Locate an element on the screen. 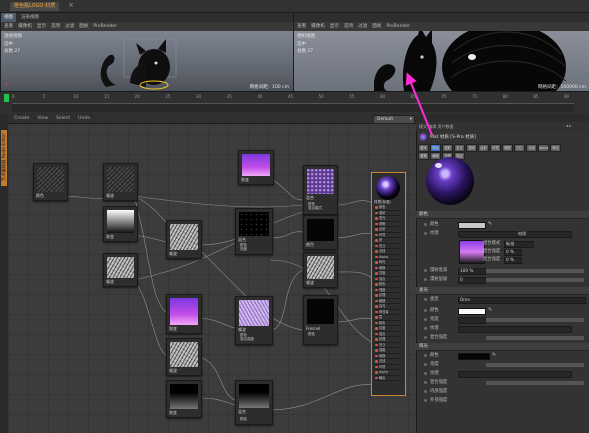 The width and height of the screenshot is (589, 433). row-spec-mix: 混合强度 is located at coordinates (503, 337).